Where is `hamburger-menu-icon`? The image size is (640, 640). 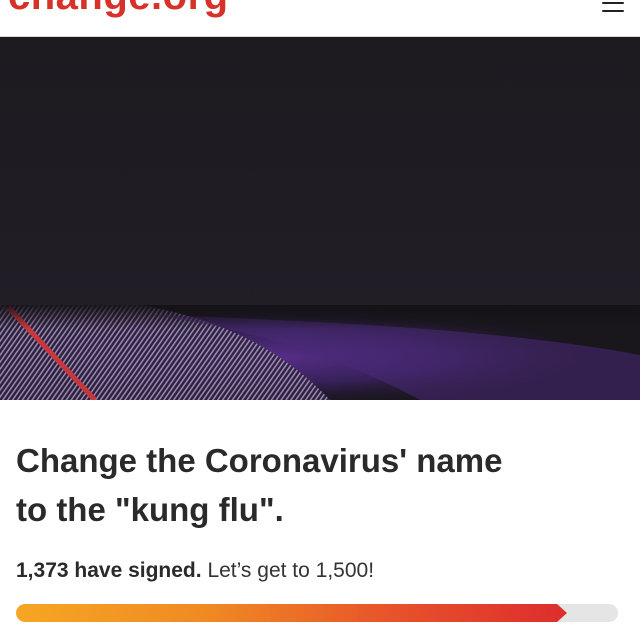 hamburger-menu-icon is located at coordinates (613, 7).